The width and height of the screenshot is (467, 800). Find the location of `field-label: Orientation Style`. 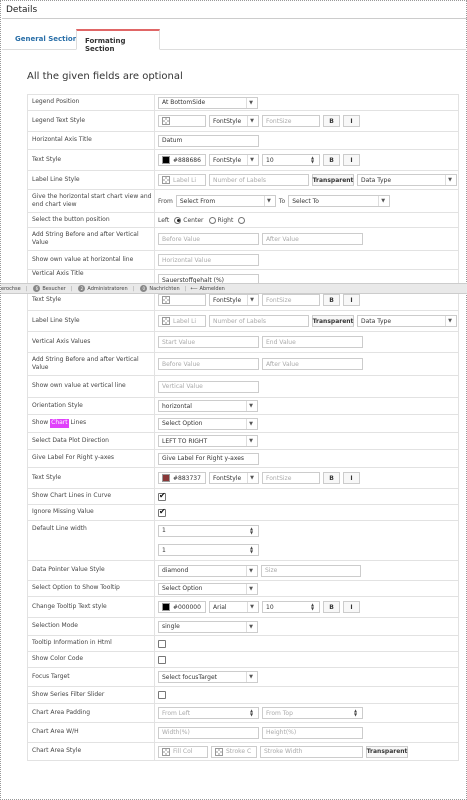

field-label: Orientation Style is located at coordinates (57, 405).